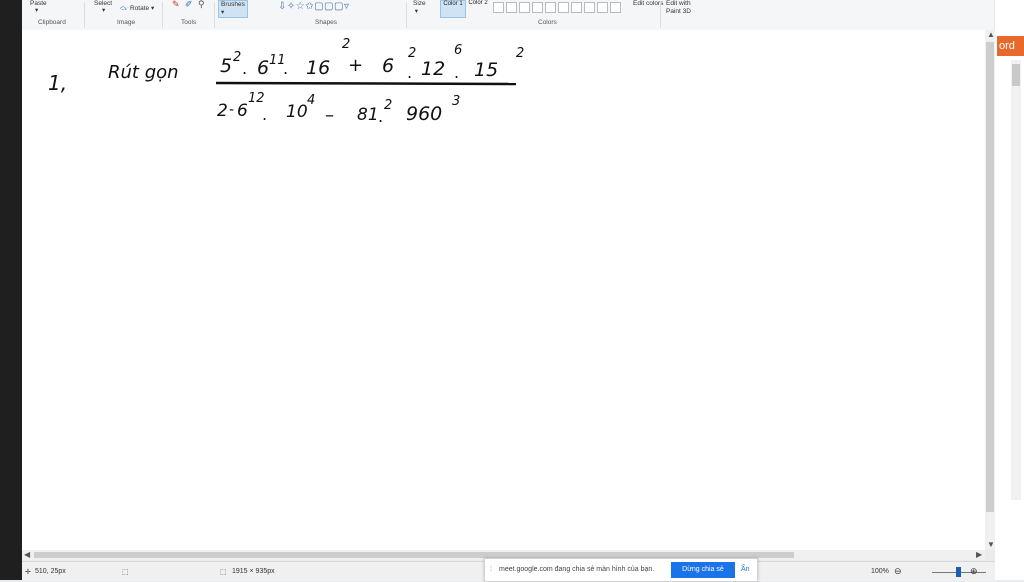 Image resolution: width=1024 pixels, height=582 pixels. What do you see at coordinates (703, 570) in the screenshot?
I see `stop-sharing-button: Dừng chia sẻ` at bounding box center [703, 570].